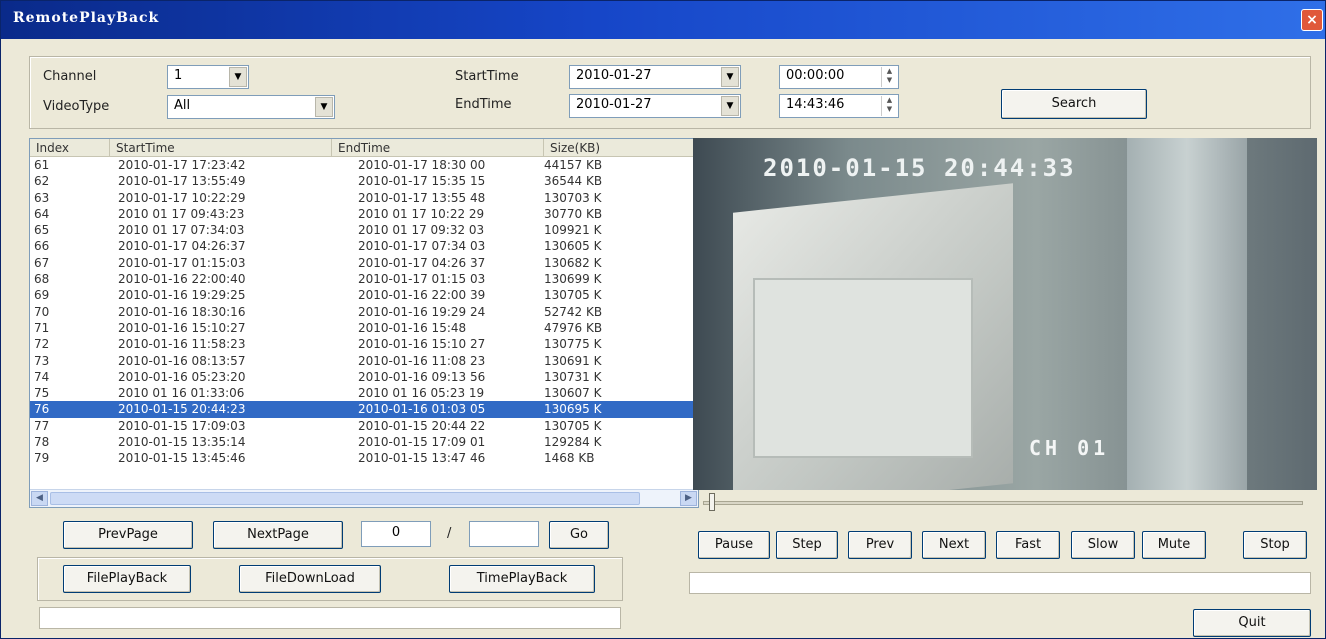 This screenshot has width=1326, height=639. What do you see at coordinates (422, 360) in the screenshot?
I see `cell-endtime: 2010-01-16 11:08 23` at bounding box center [422, 360].